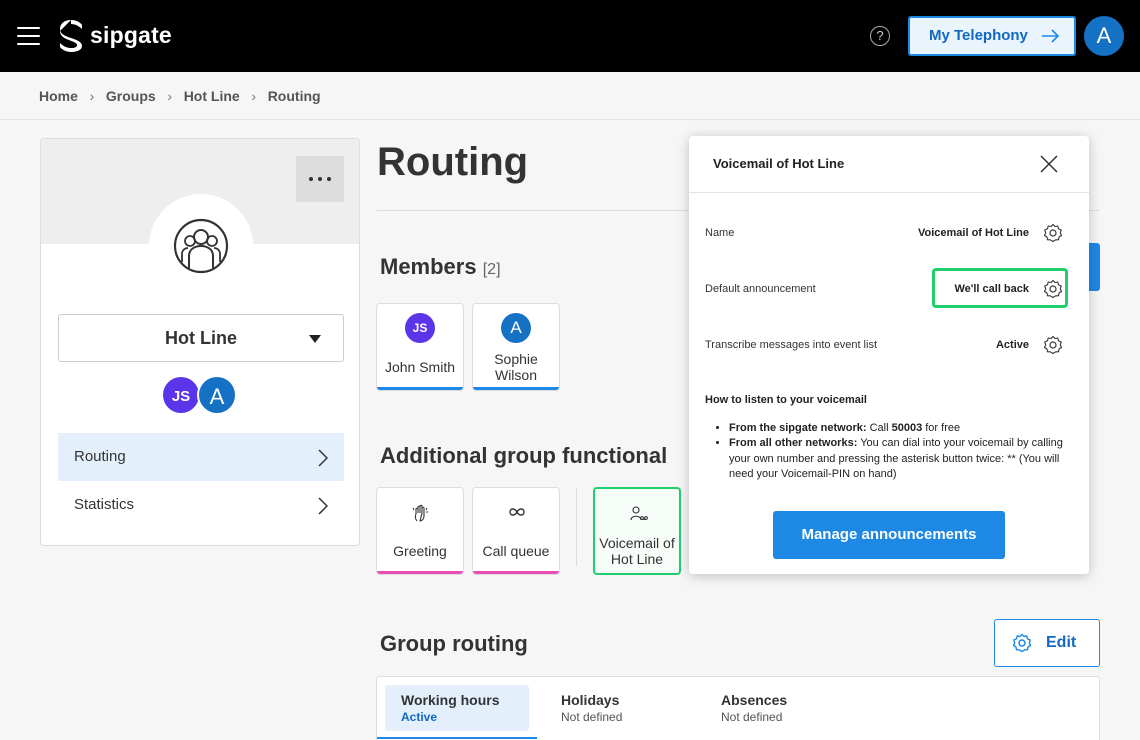 This screenshot has width=1140, height=740. I want to click on breadcrumb-groups: Groups, so click(131, 96).